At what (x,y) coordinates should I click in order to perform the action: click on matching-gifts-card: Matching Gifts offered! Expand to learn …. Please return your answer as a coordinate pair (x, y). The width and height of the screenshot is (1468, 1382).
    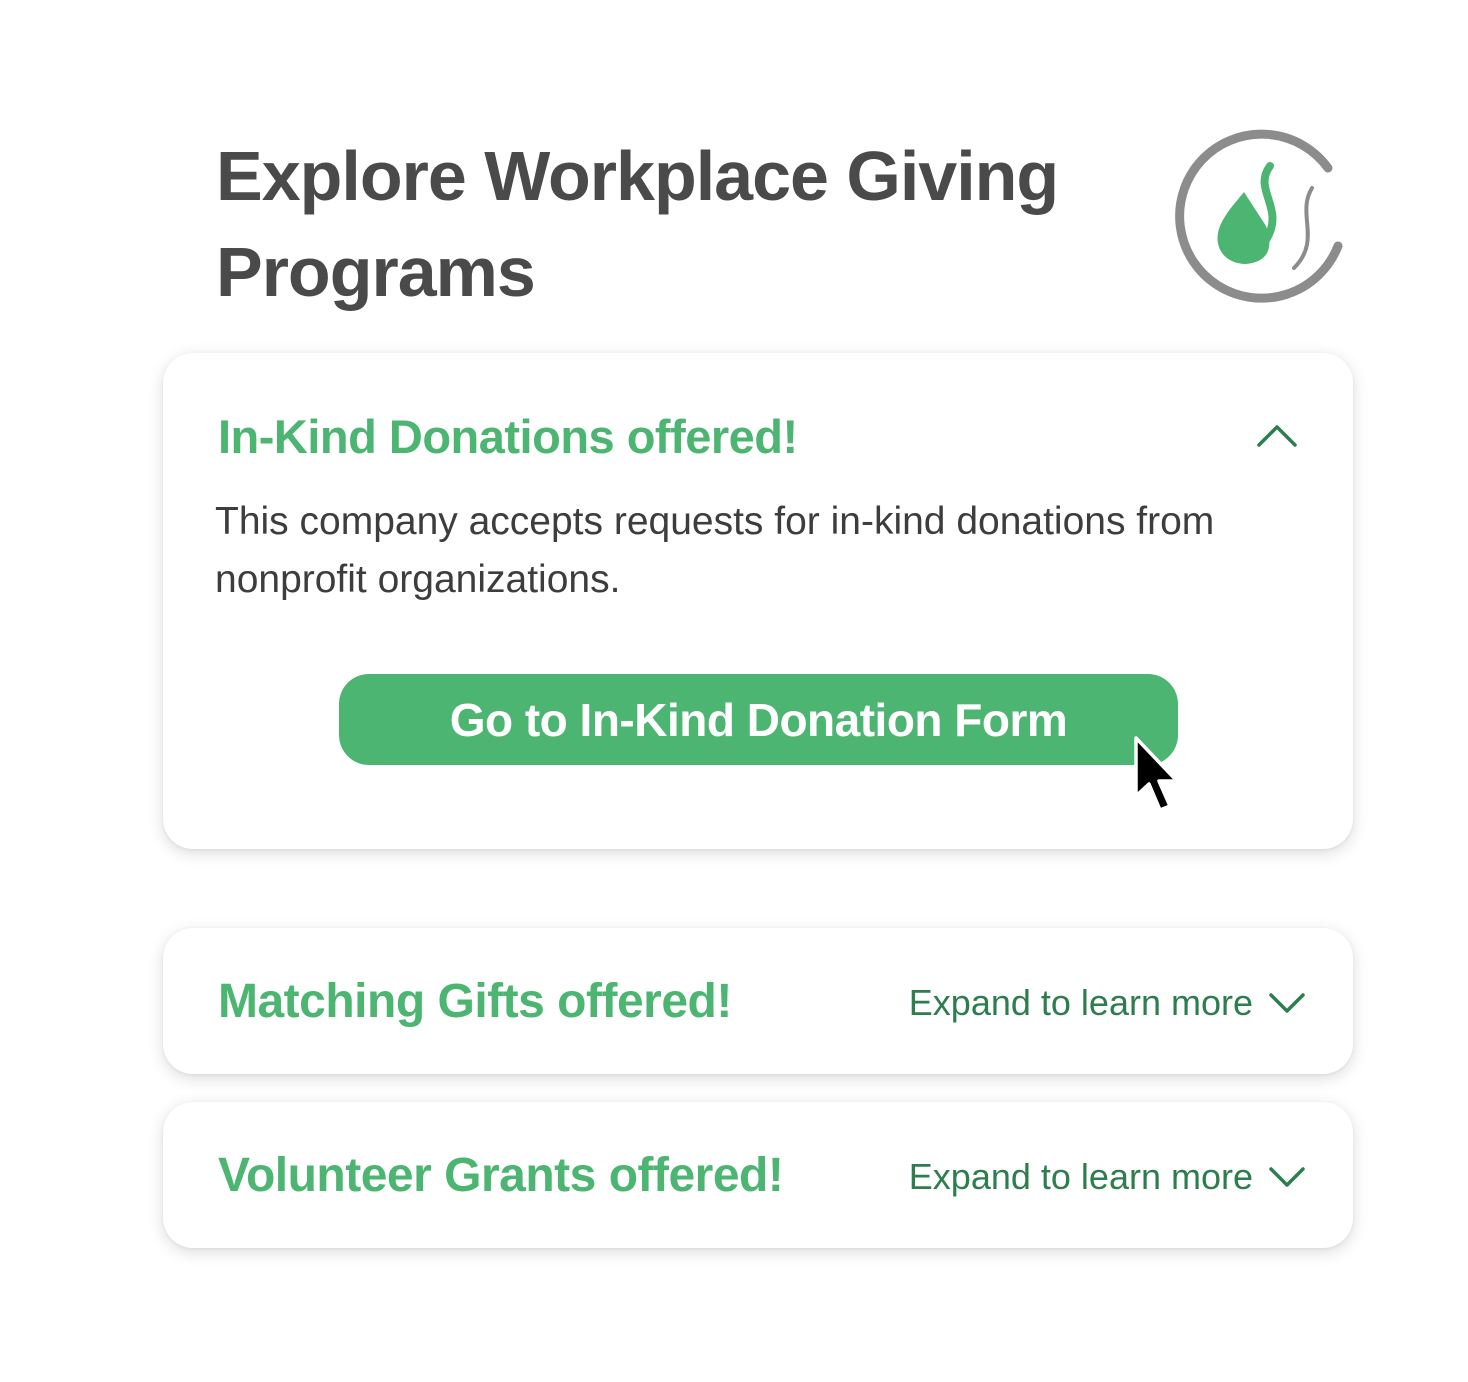
    Looking at the image, I should click on (758, 1001).